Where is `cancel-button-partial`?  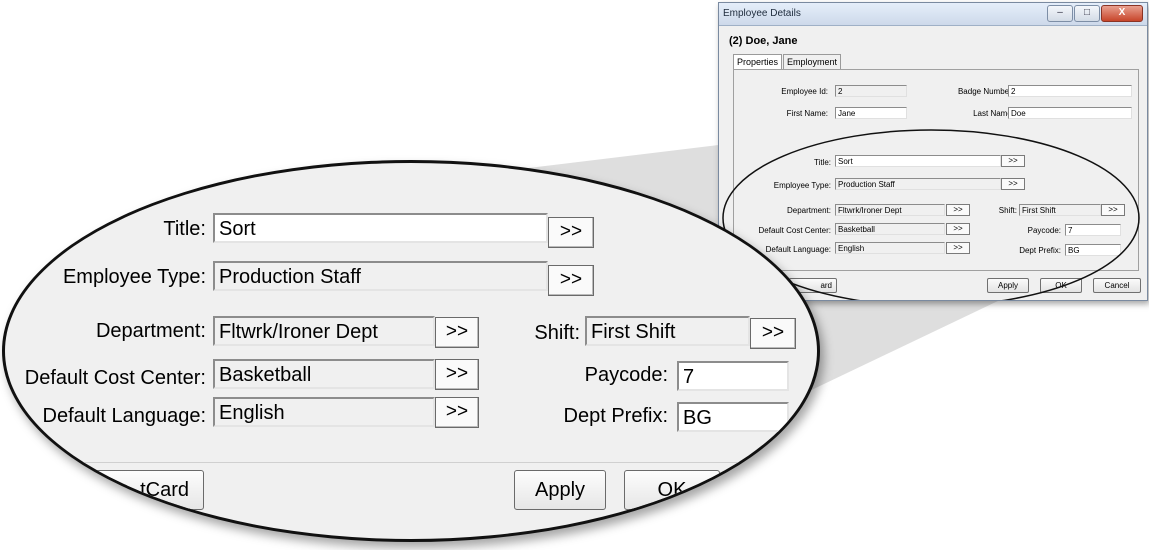
cancel-button-partial is located at coordinates (776, 484).